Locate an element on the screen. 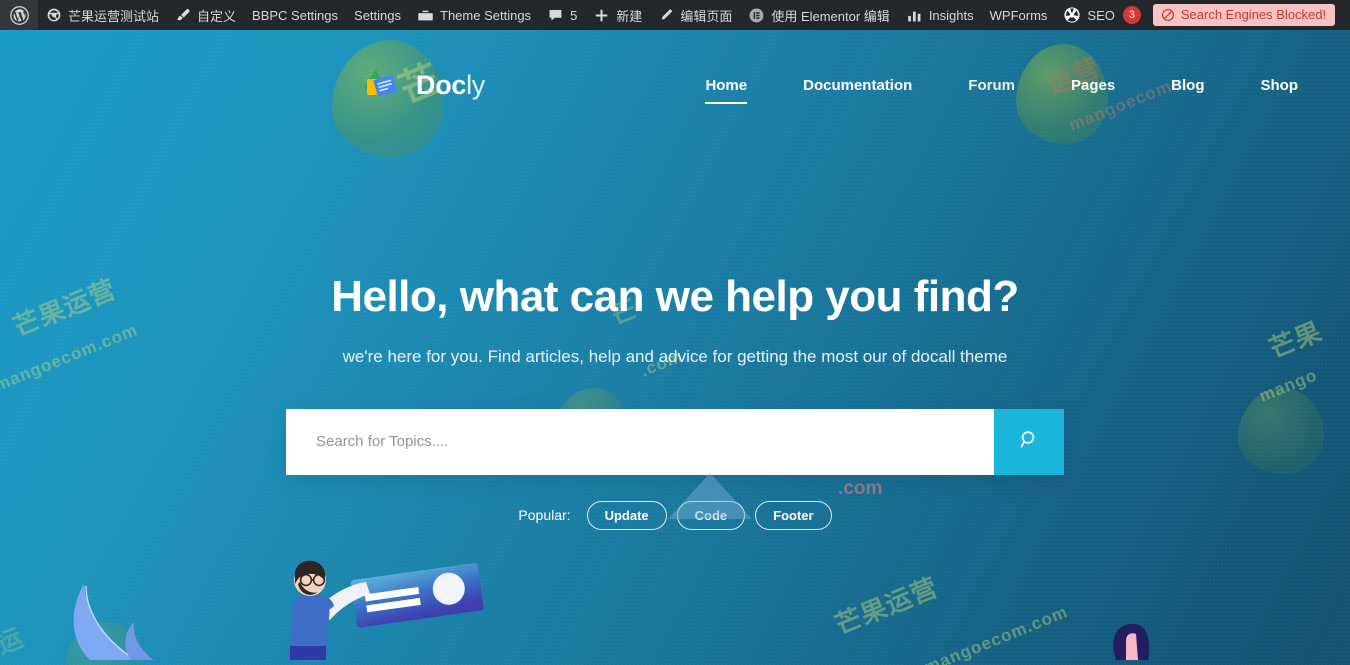 This screenshot has height=665, width=1350. dashboard-icon is located at coordinates (54, 15).